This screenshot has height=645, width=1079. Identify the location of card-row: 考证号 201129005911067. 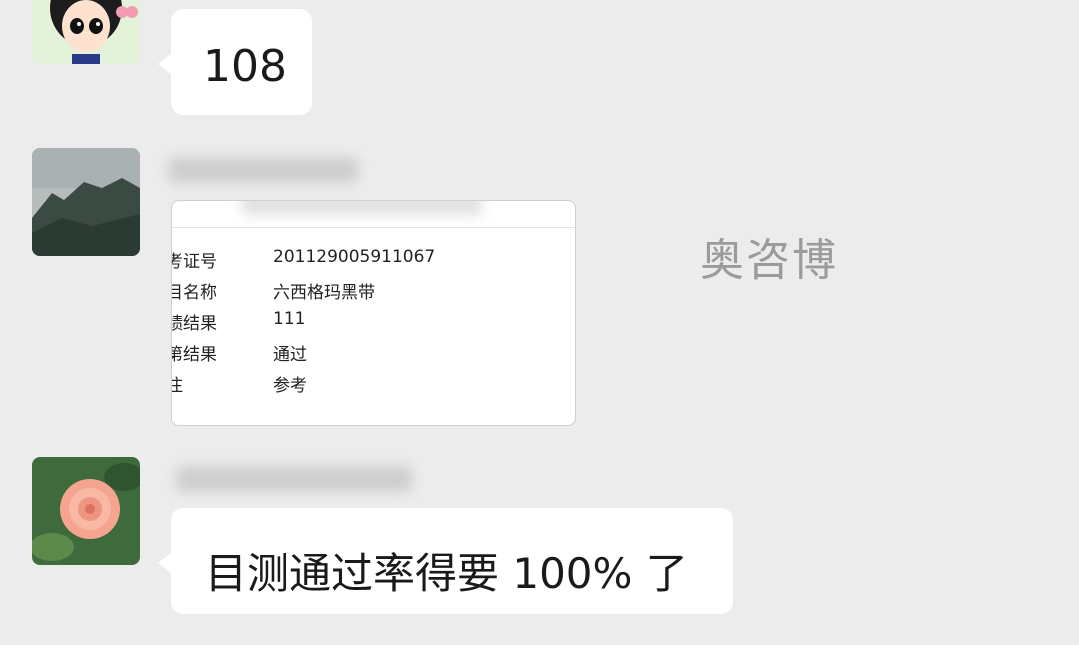
(373, 259).